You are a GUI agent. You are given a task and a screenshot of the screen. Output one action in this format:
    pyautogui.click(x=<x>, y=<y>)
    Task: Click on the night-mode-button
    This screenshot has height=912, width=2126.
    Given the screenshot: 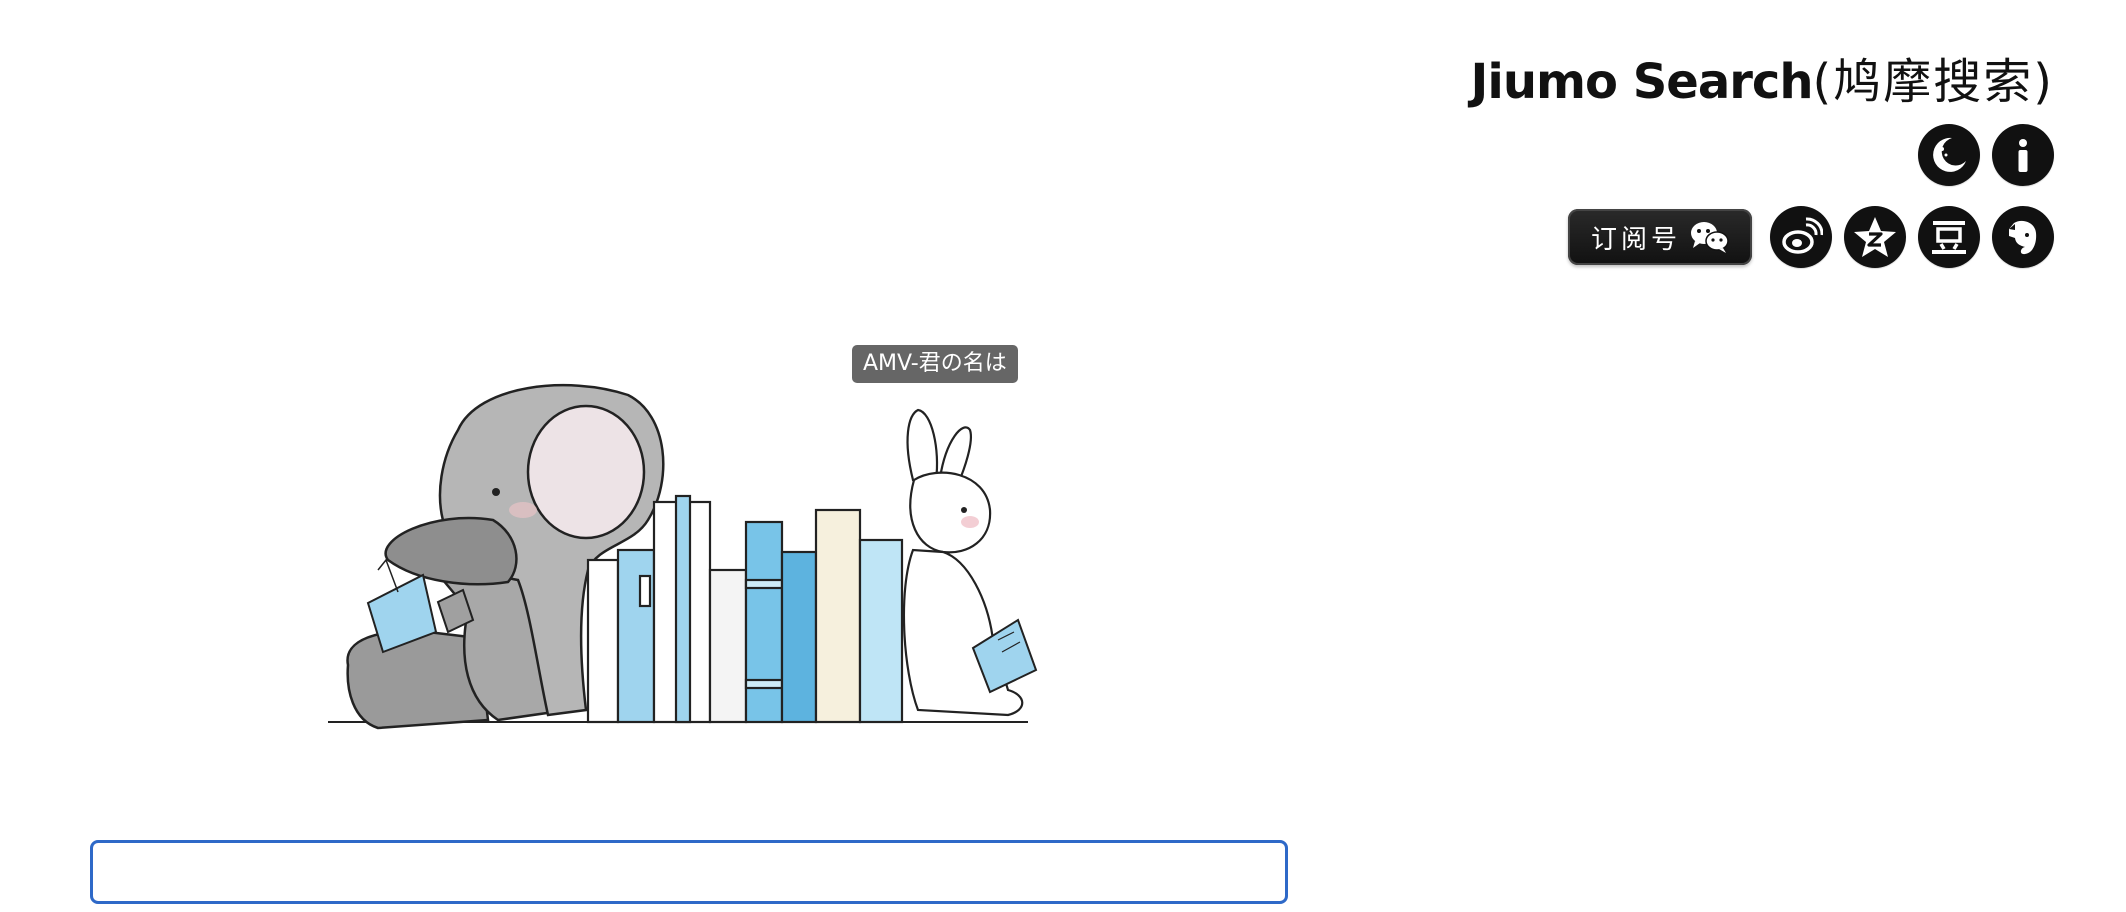 What is the action you would take?
    pyautogui.click(x=1949, y=155)
    